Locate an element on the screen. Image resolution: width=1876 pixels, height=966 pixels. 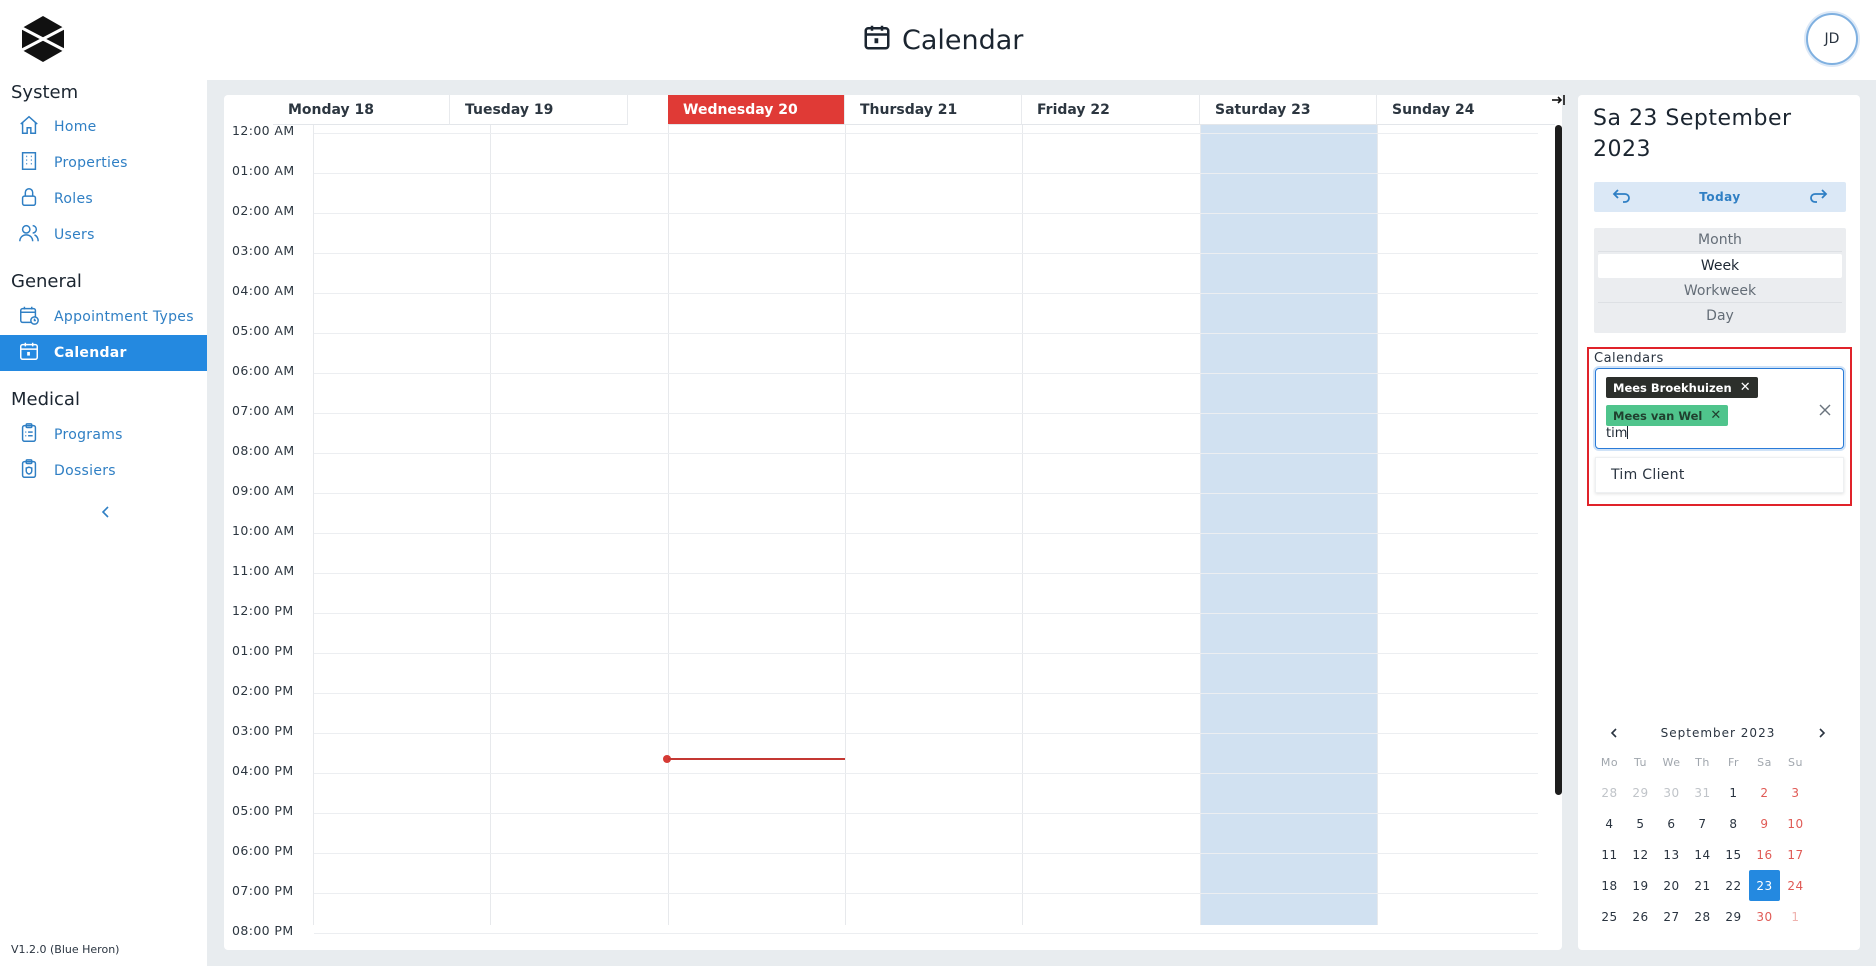
mini-calendar-day: 3 is located at coordinates (1795, 792).